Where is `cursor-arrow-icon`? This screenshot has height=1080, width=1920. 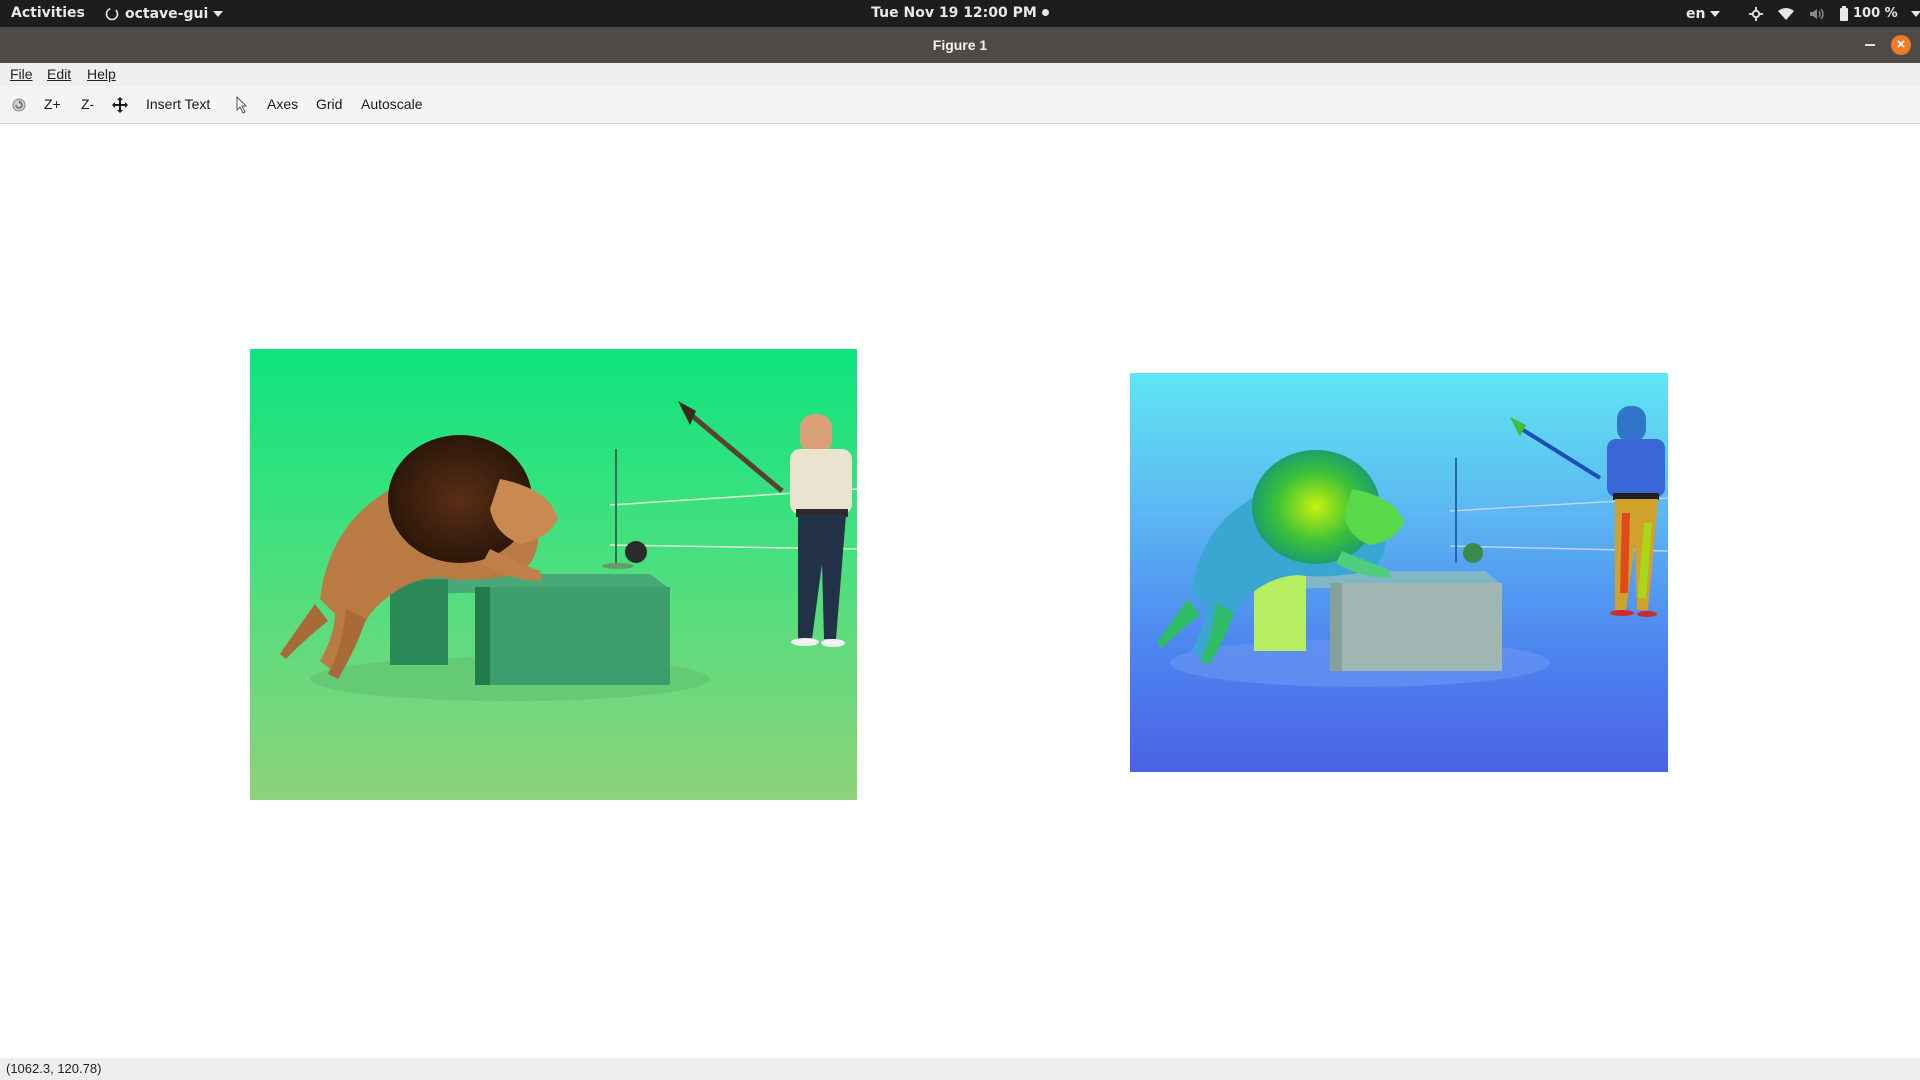
cursor-arrow-icon is located at coordinates (242, 105).